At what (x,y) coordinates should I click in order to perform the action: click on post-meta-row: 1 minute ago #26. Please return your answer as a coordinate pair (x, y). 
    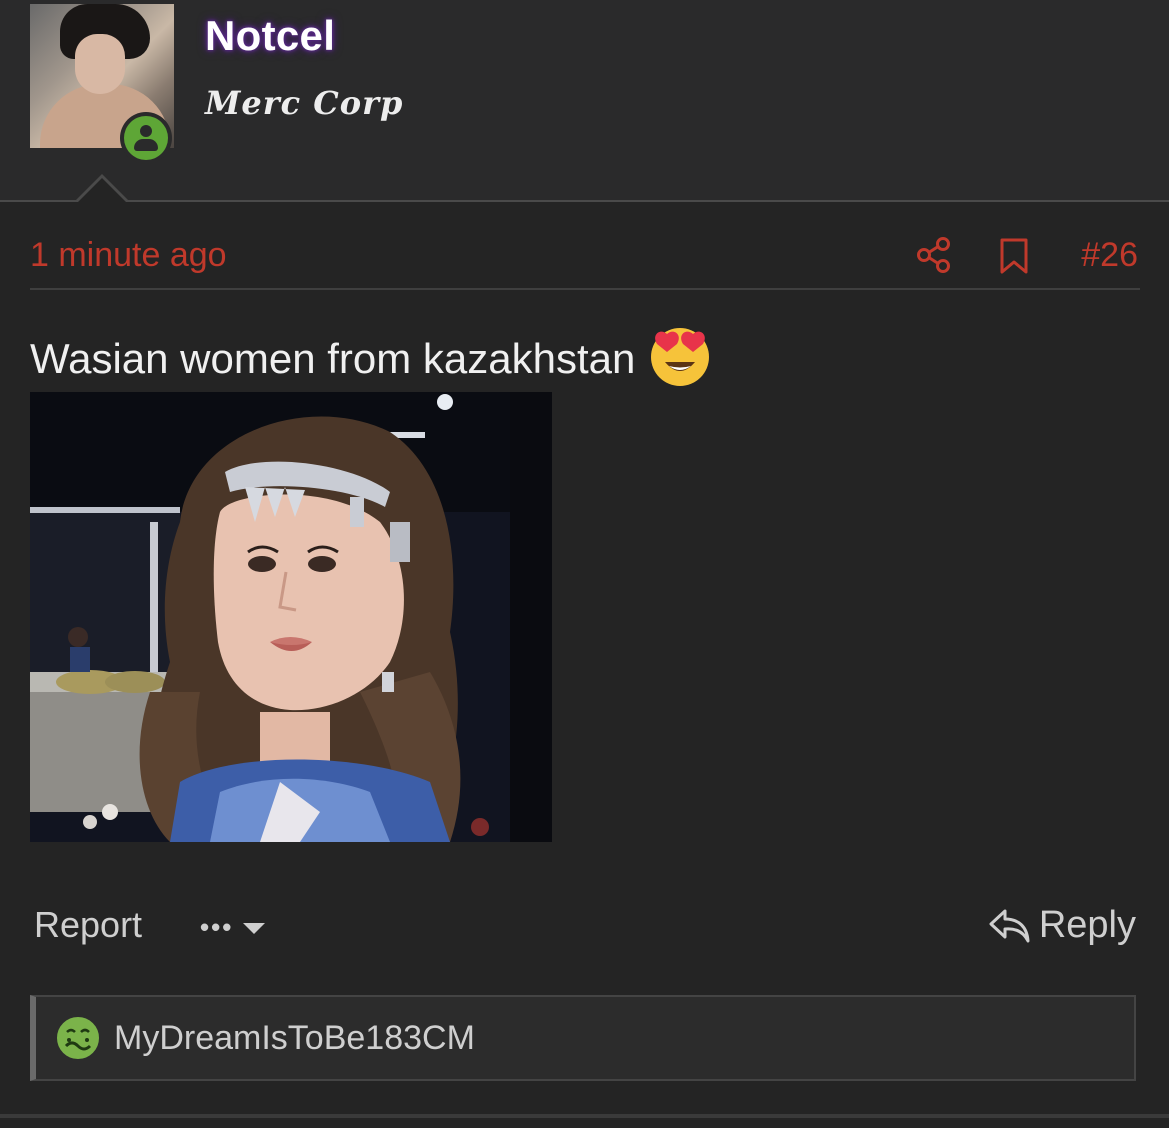
    Looking at the image, I should click on (585, 261).